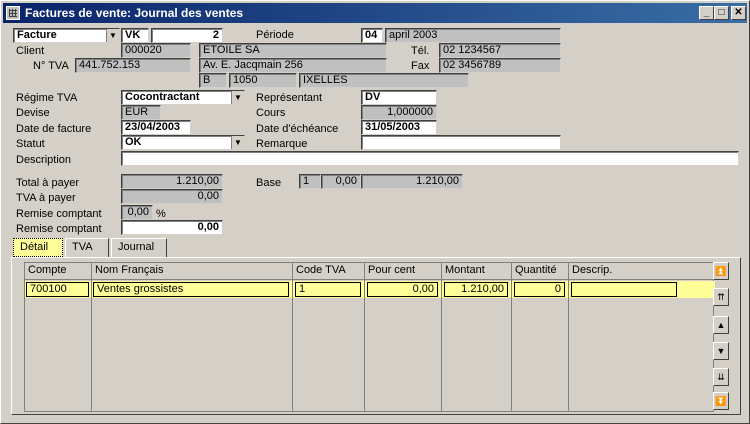  What do you see at coordinates (399, 112) in the screenshot?
I see `cours-field: 1,000000` at bounding box center [399, 112].